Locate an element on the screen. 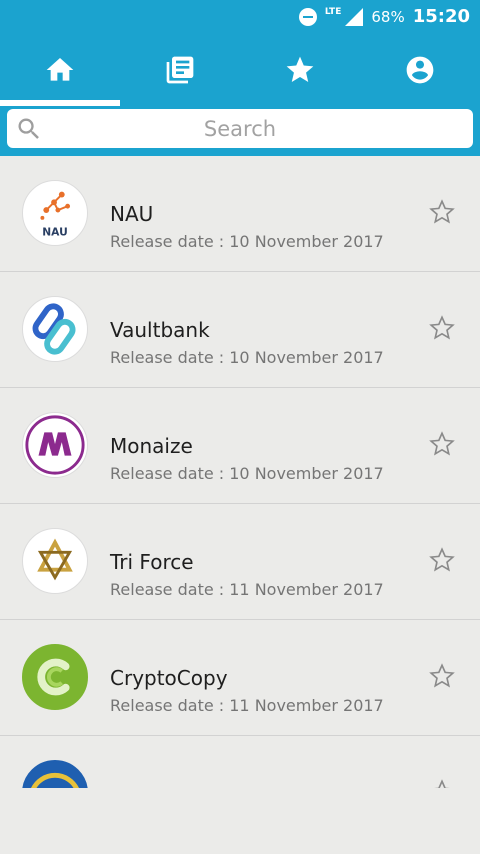 This screenshot has width=480, height=854. star-icon is located at coordinates (300, 69).